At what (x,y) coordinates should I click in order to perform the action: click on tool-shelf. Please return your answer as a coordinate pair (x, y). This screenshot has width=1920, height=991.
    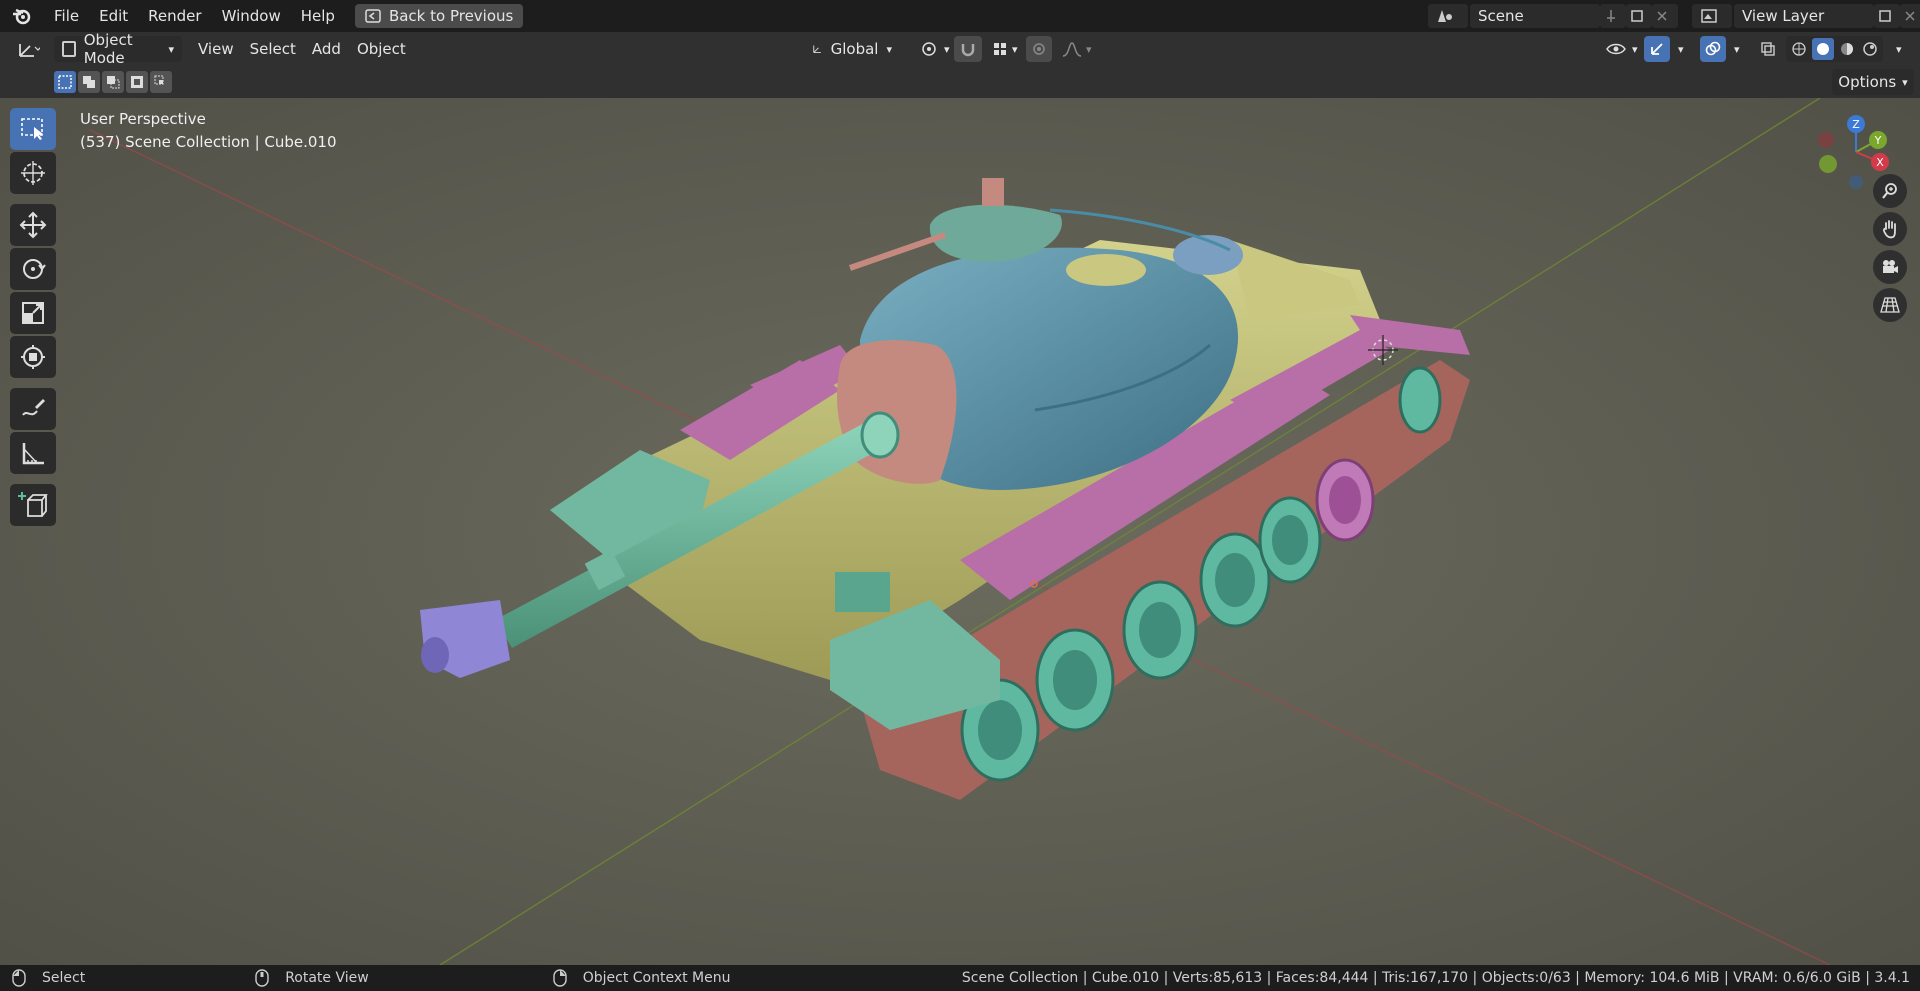
    Looking at the image, I should click on (35, 318).